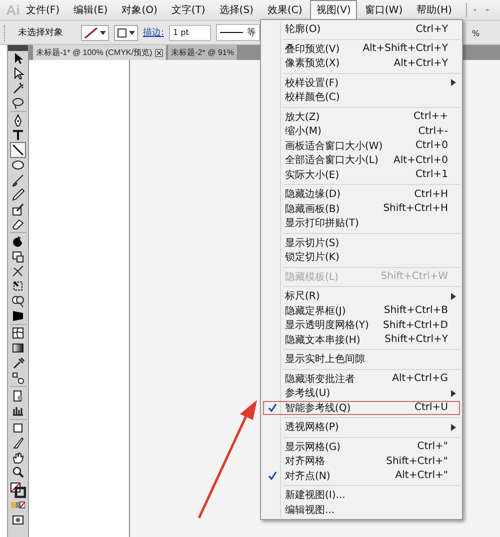 The image size is (500, 537). I want to click on shortcut-label: Alt+Shift+Ctrl+Y, so click(405, 48).